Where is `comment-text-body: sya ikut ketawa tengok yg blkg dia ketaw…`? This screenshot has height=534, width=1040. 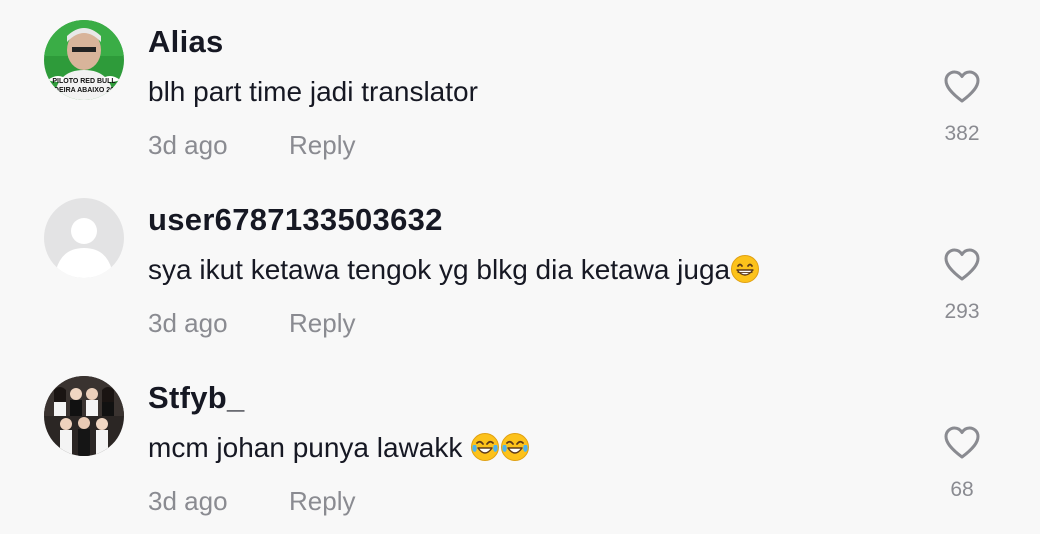
comment-text-body: sya ikut ketawa tengok yg blkg dia ketaw… is located at coordinates (439, 269).